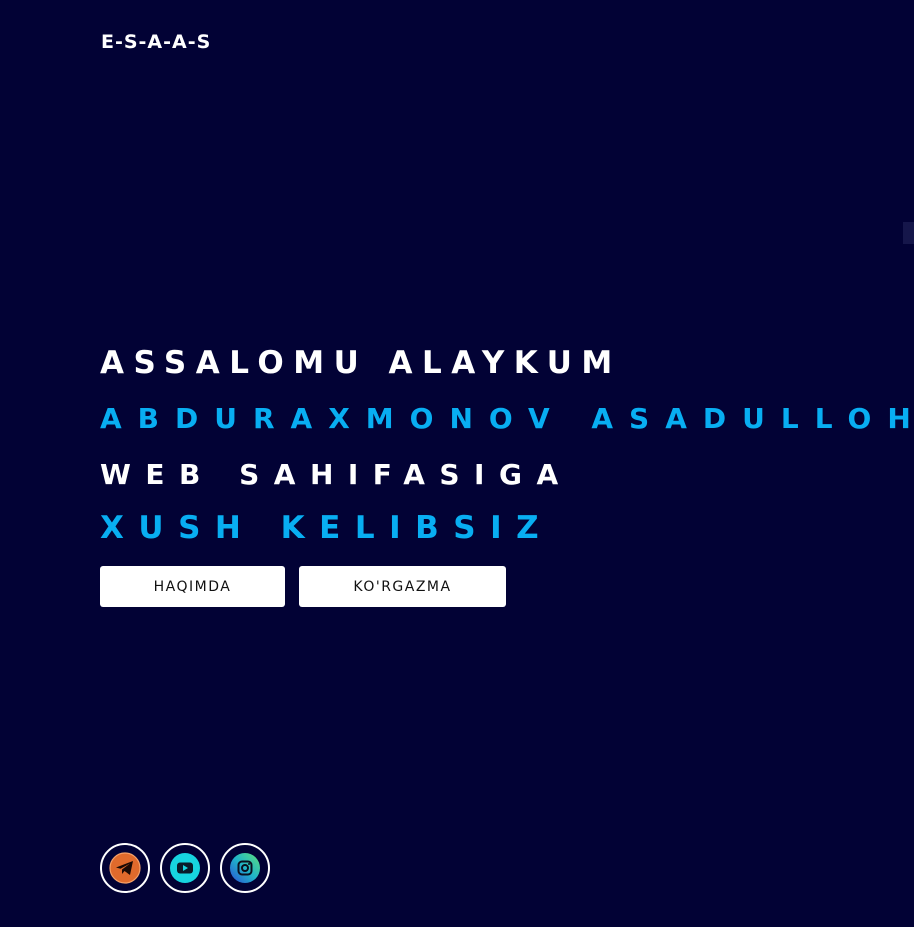 Image resolution: width=914 pixels, height=927 pixels. What do you see at coordinates (336, 474) in the screenshot?
I see `site-heading: WEB SAHIFASIGA` at bounding box center [336, 474].